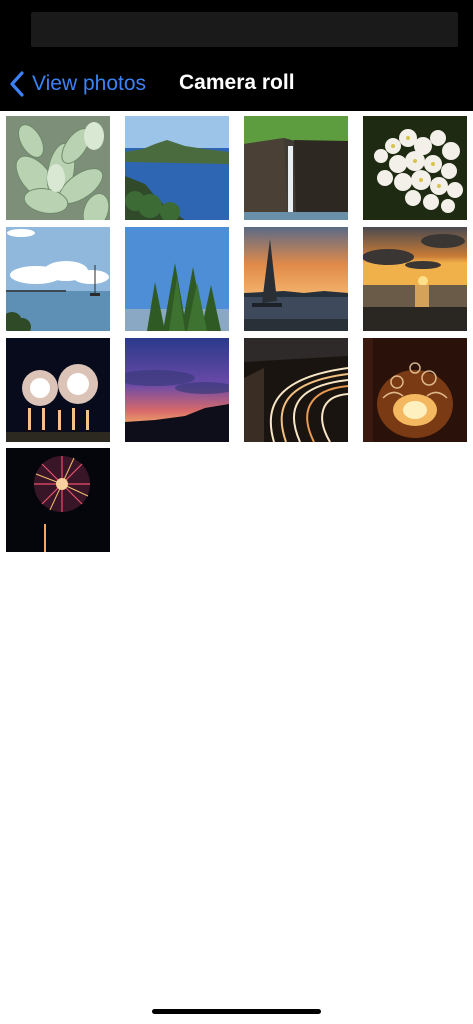  I want to click on back-button: View photos, so click(77, 84).